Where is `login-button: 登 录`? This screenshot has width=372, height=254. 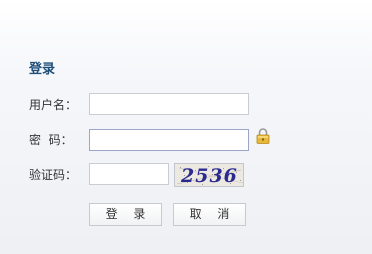 login-button: 登 录 is located at coordinates (125, 214).